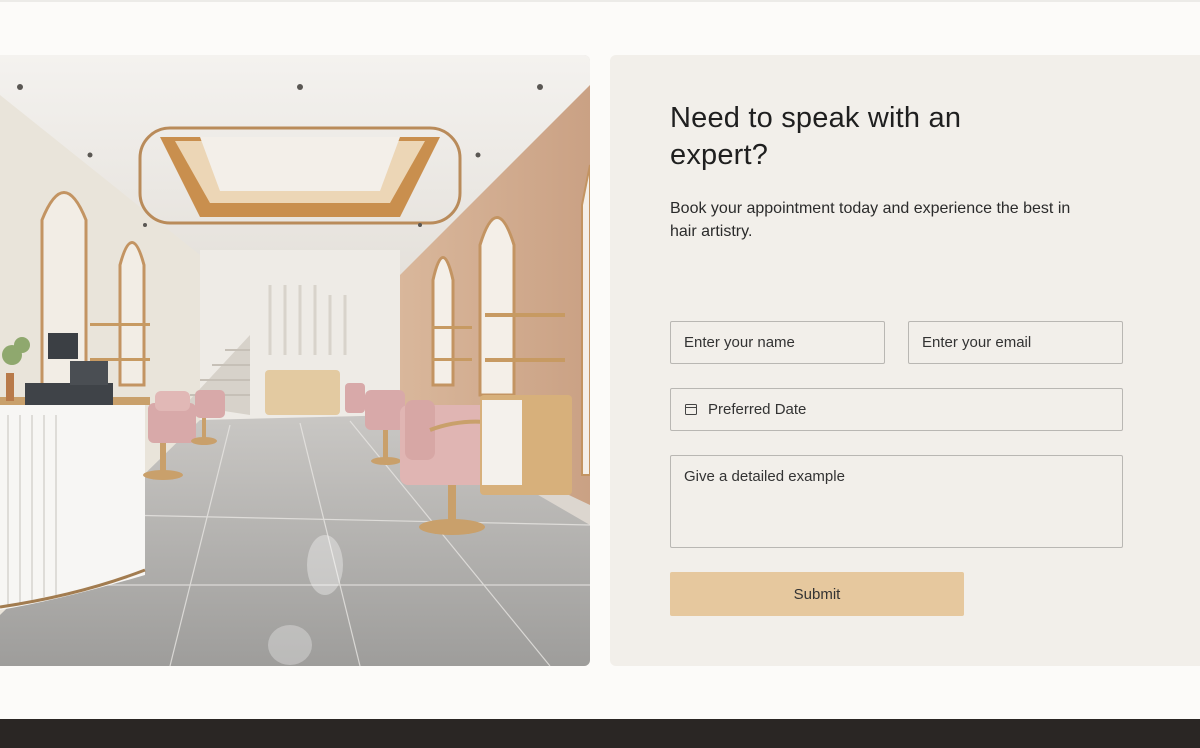  Describe the element at coordinates (896, 409) in the screenshot. I see `preferred-date-field: Preferred Date` at that location.